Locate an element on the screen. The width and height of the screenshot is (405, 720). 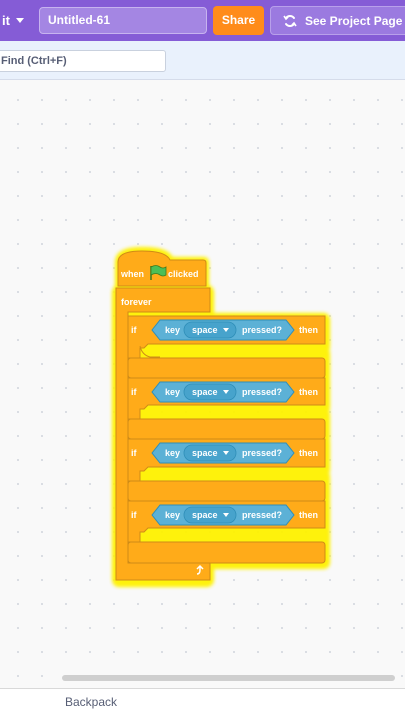
backpack-panel: Backpack is located at coordinates (202, 704).